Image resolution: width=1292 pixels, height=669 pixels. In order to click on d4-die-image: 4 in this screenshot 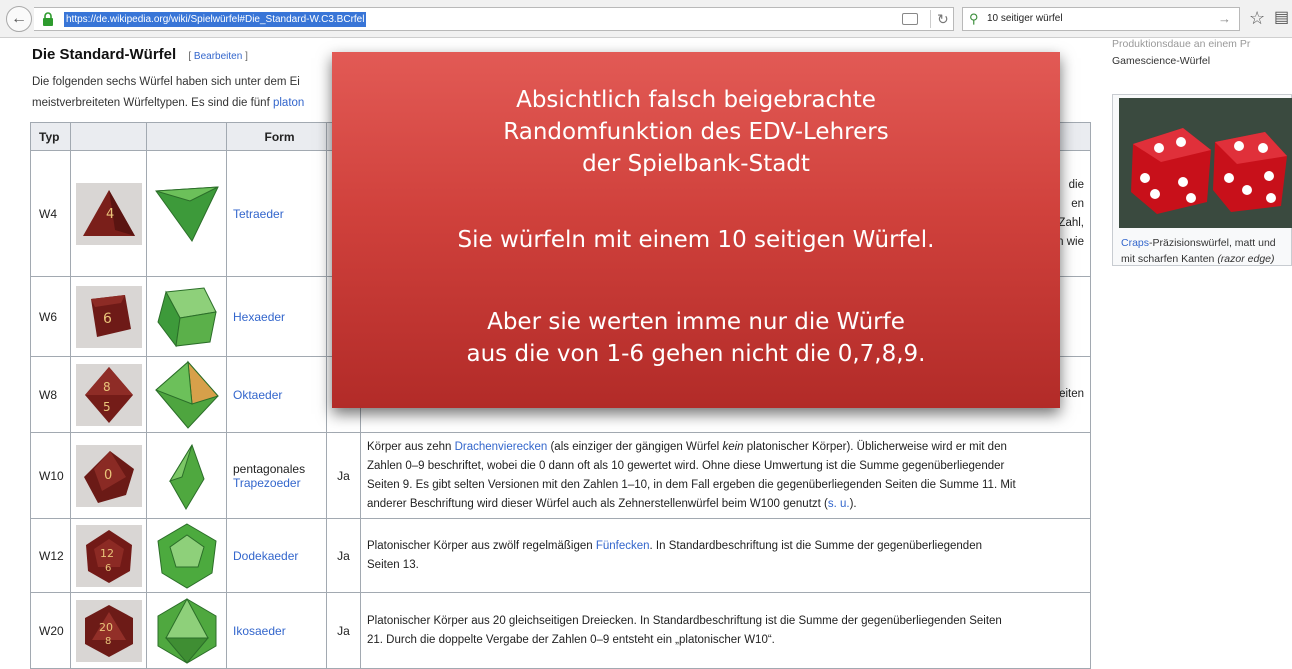, I will do `click(108, 213)`.